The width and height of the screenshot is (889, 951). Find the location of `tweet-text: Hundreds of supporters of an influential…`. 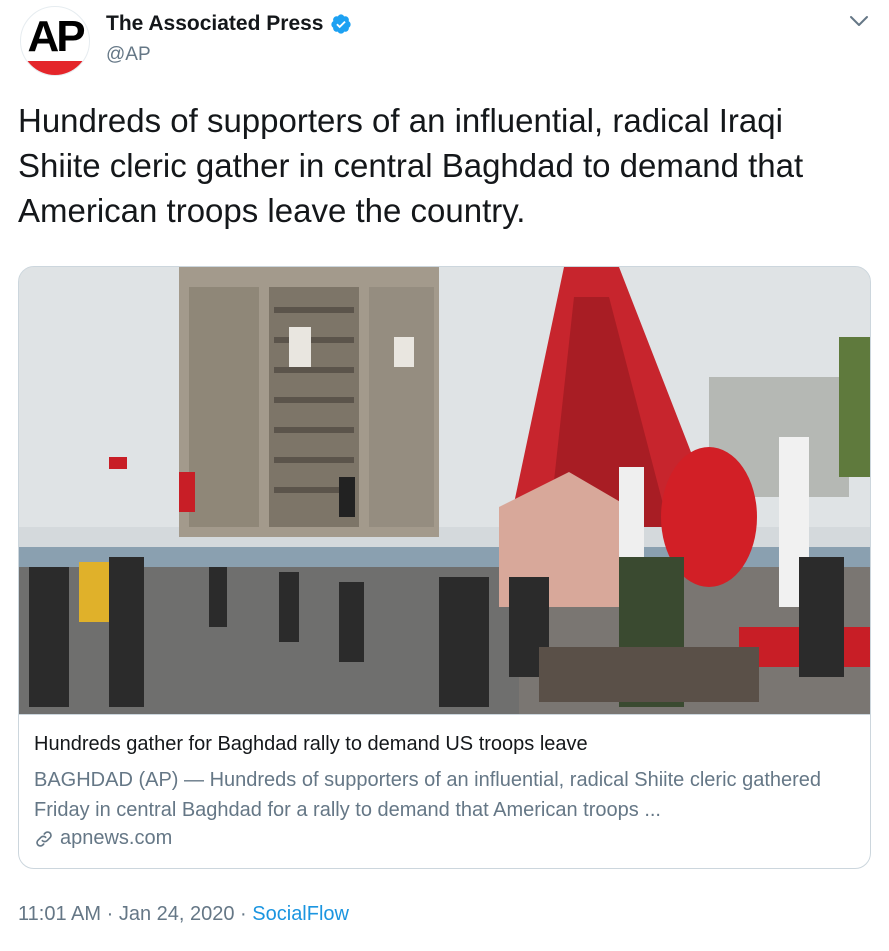

tweet-text: Hundreds of supporters of an influential… is located at coordinates (411, 165).